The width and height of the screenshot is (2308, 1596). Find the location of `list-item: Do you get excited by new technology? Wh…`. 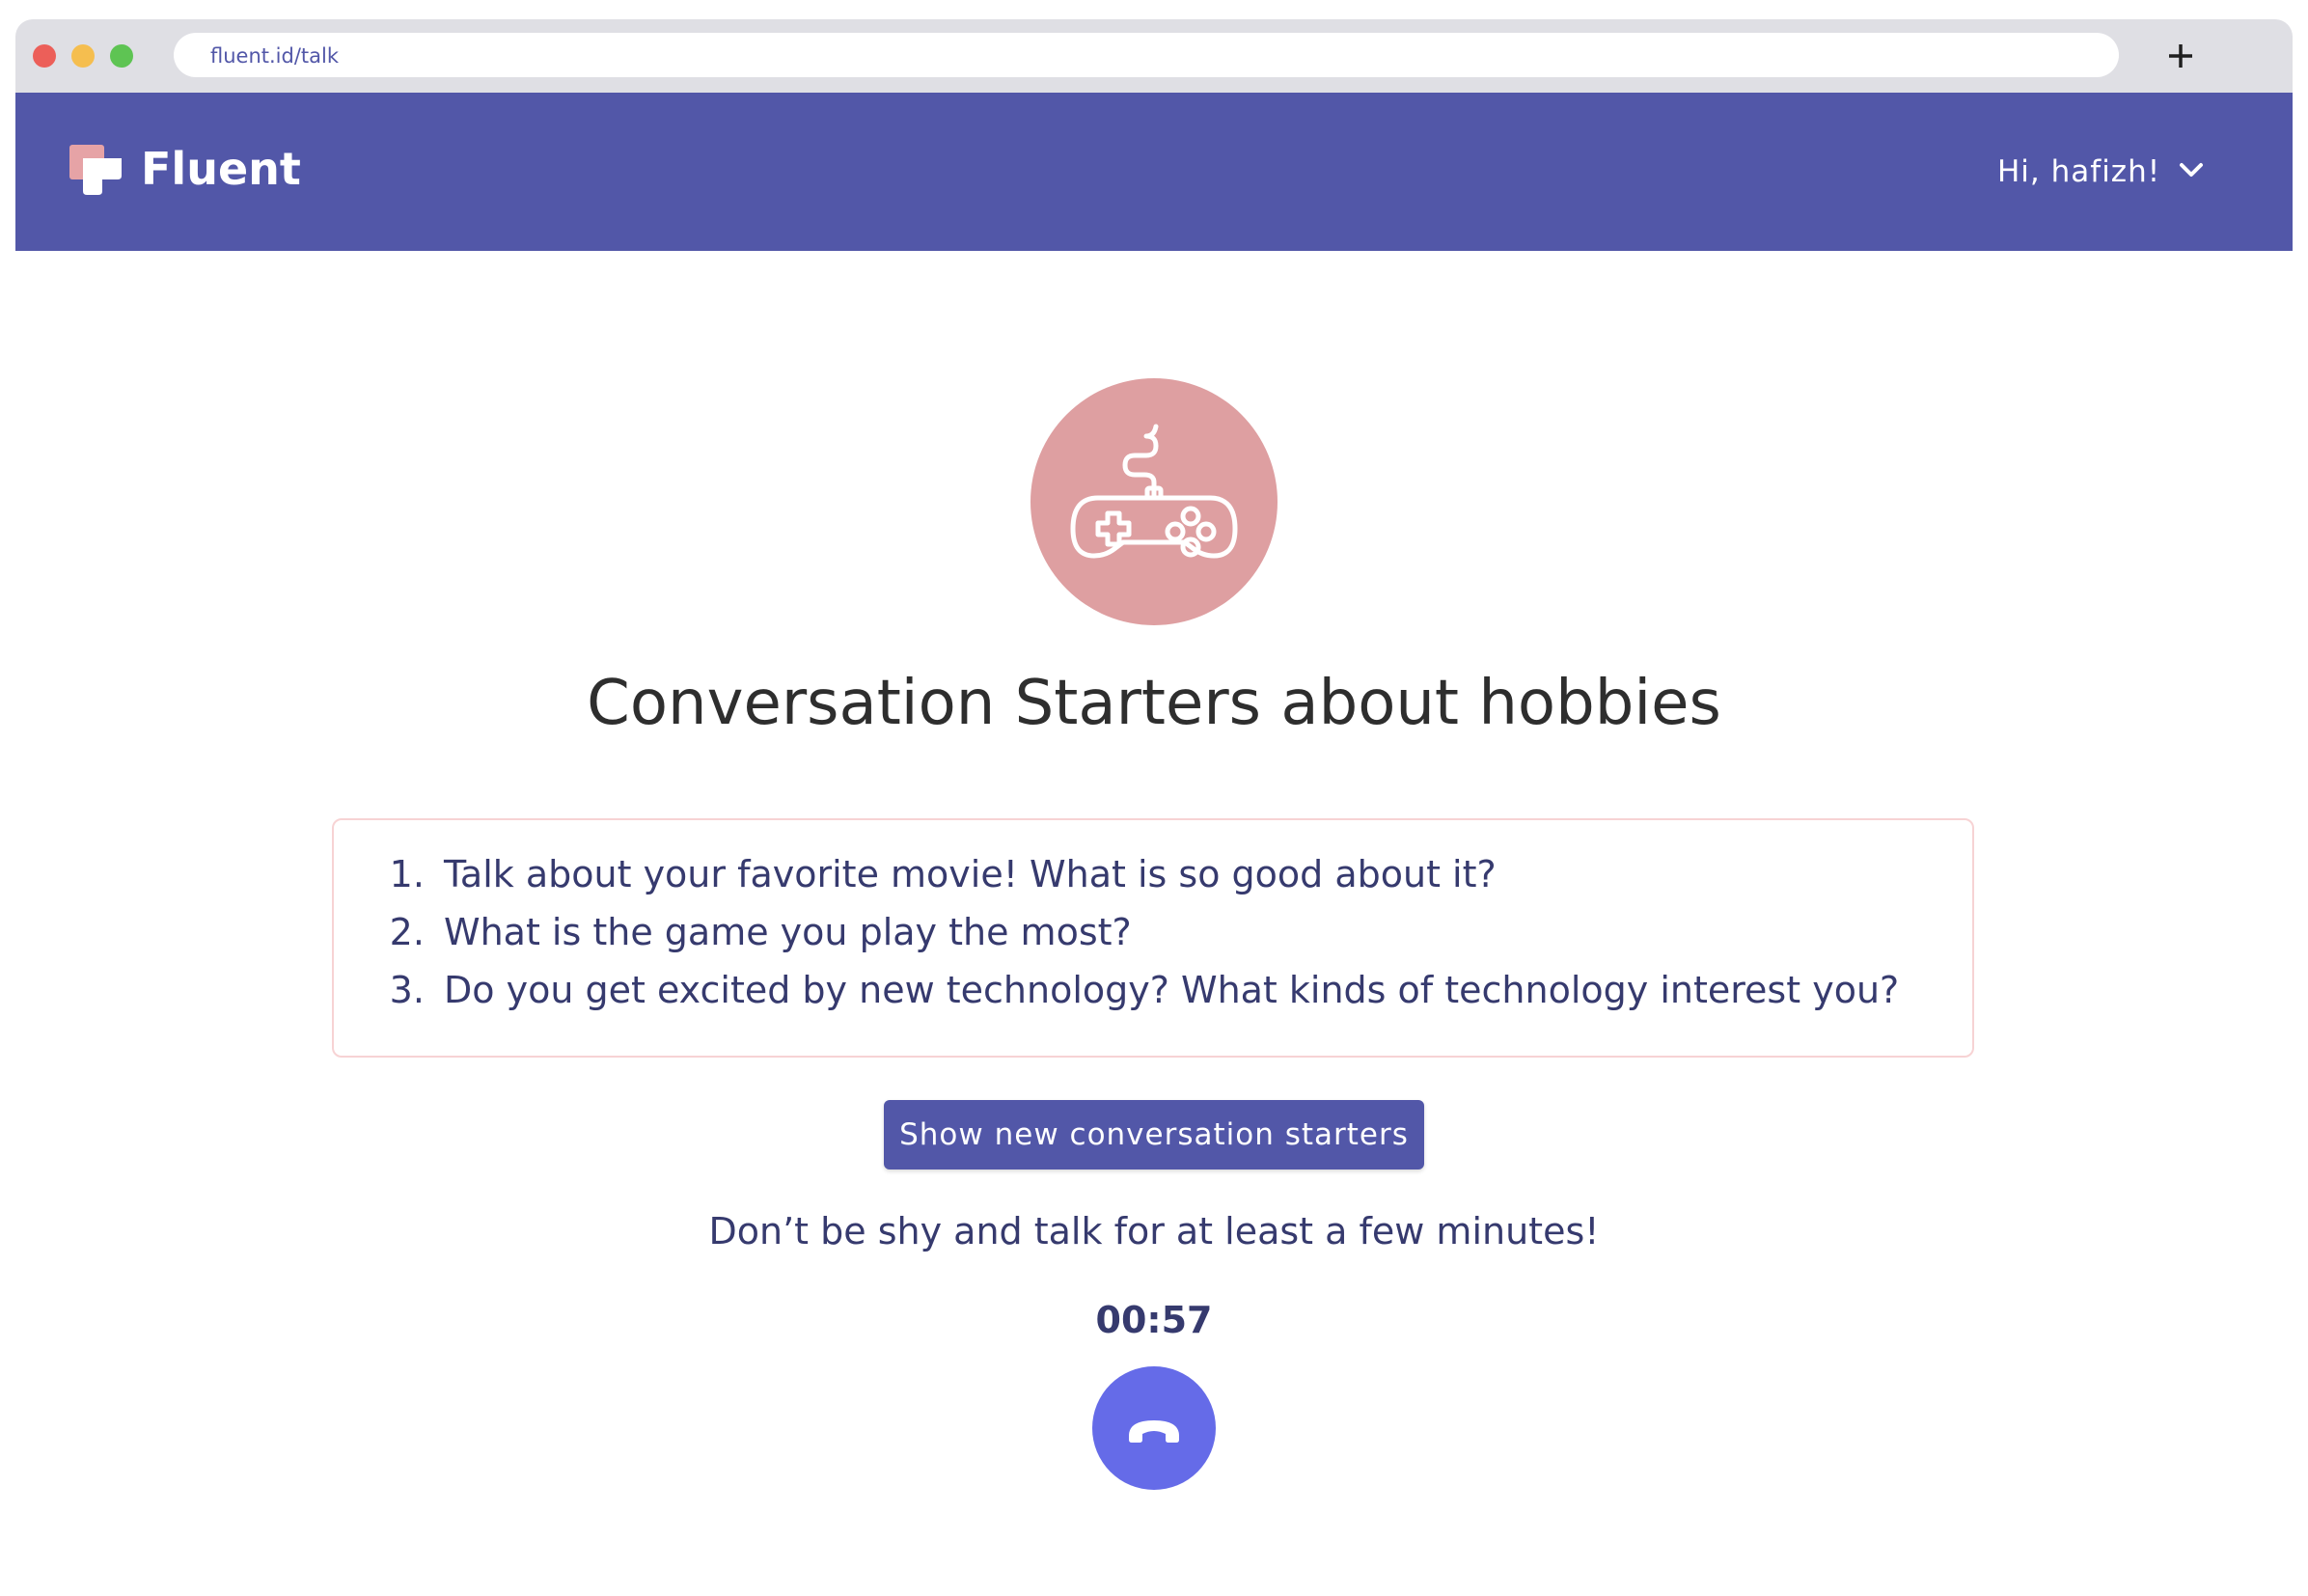

list-item: Do you get excited by new technology? Wh… is located at coordinates (1167, 990).